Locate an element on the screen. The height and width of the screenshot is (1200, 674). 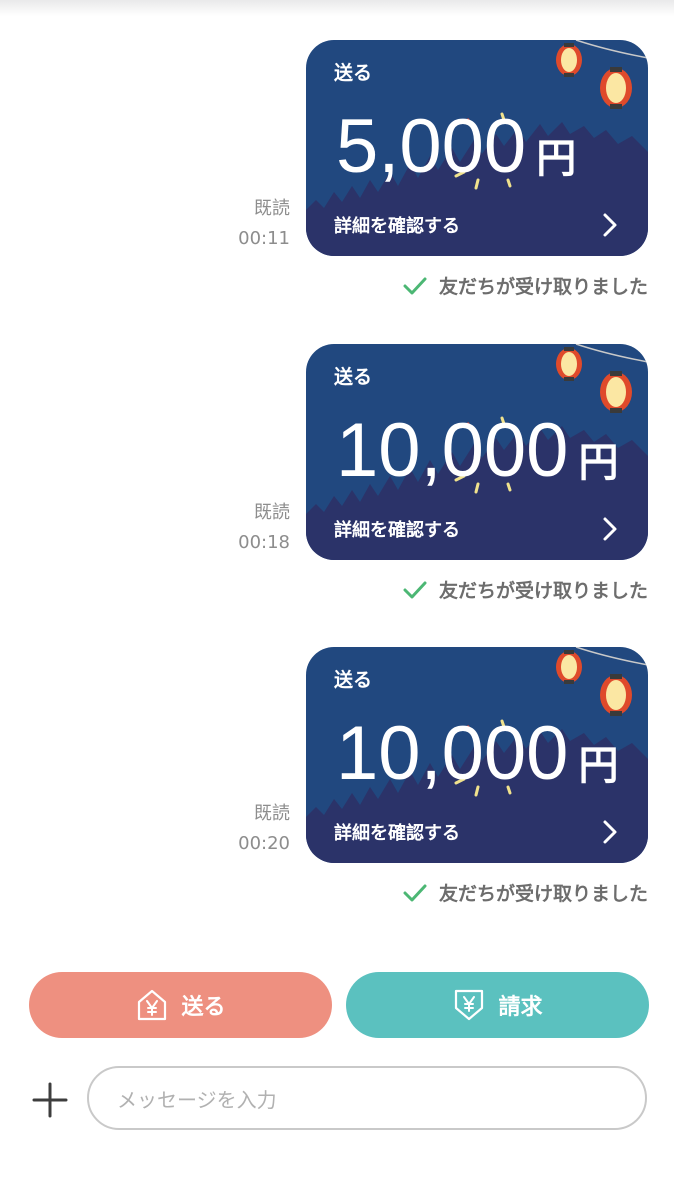
payment-card: 送る 5,000 円 詳細を確認する is located at coordinates (477, 148).